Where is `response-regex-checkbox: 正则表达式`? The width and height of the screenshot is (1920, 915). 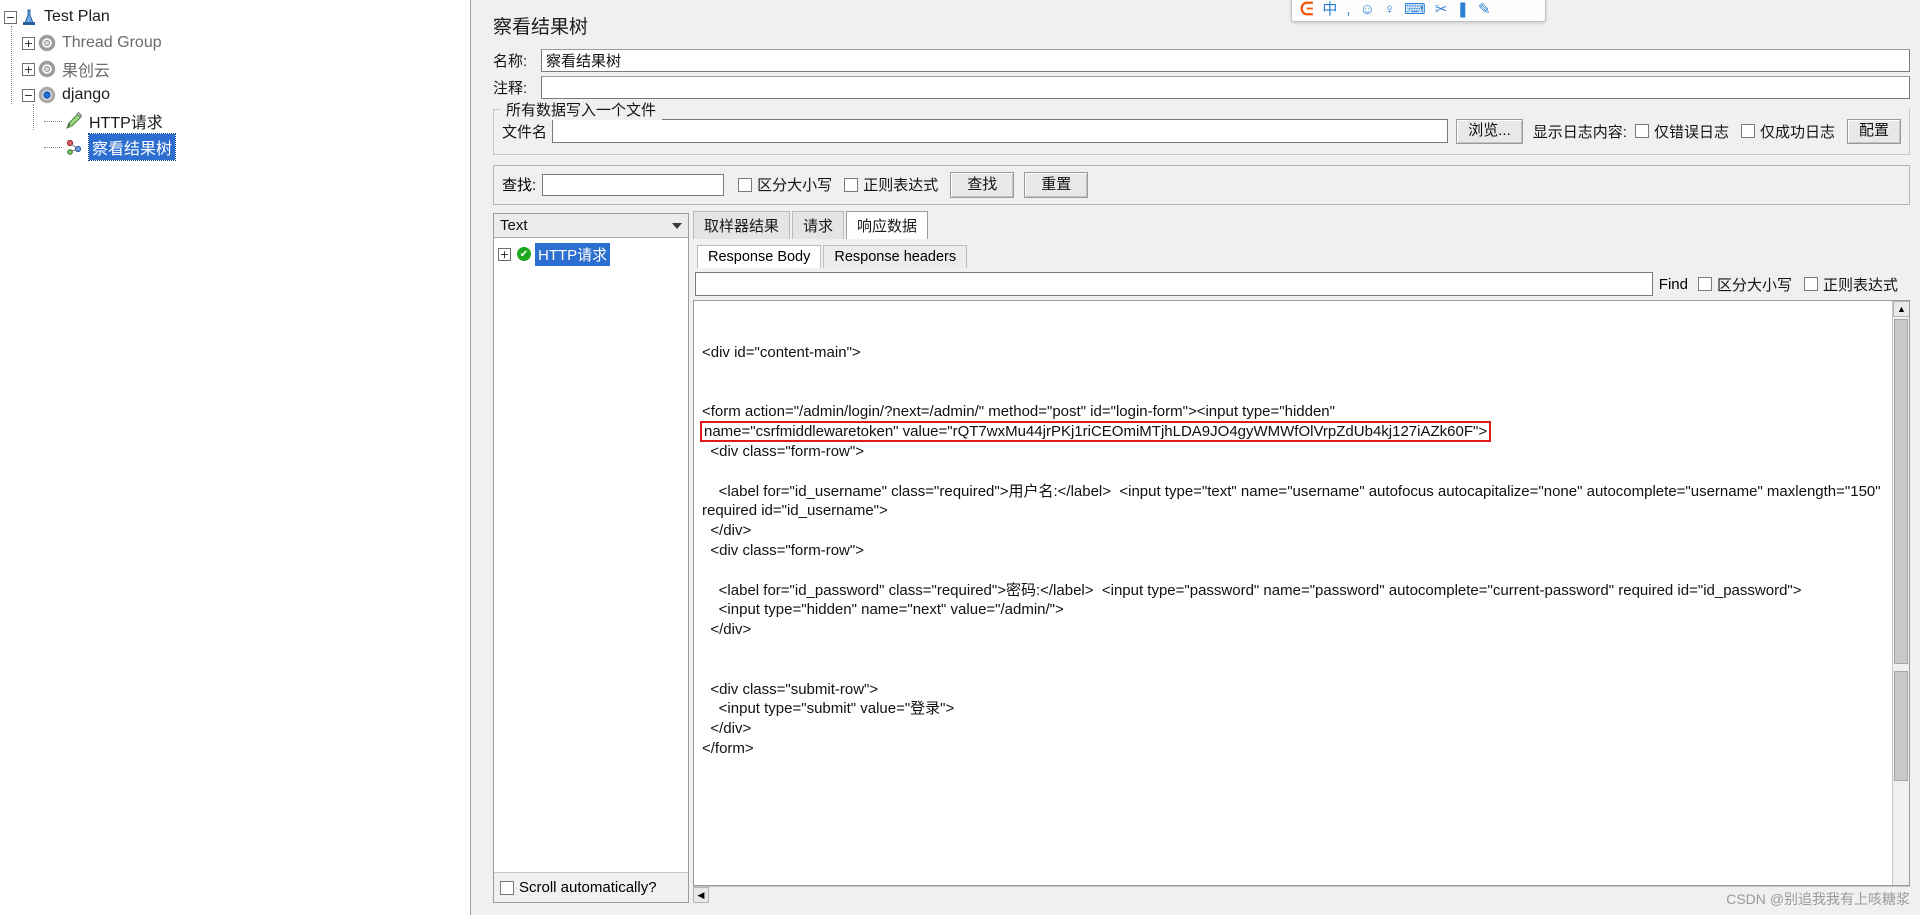 response-regex-checkbox: 正则表达式 is located at coordinates (1850, 284).